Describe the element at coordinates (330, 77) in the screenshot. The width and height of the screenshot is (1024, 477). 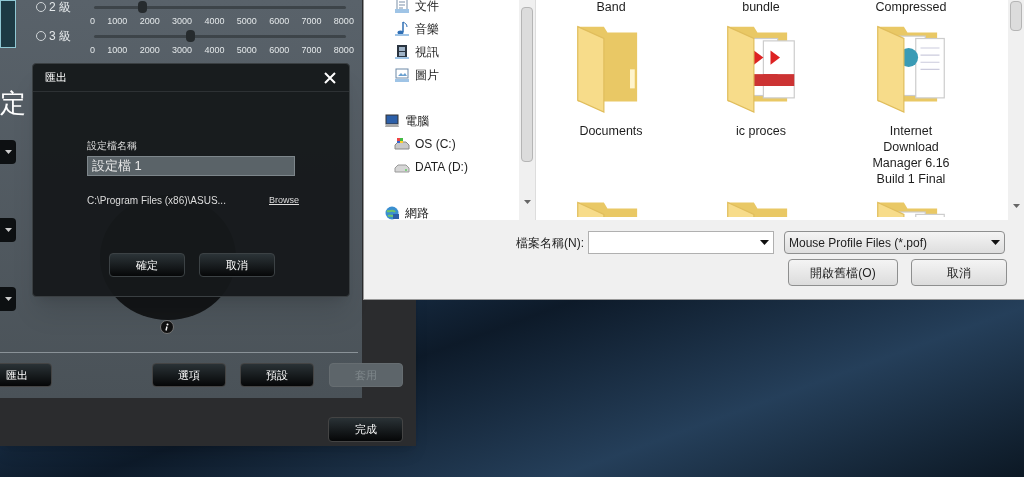
I see `close-icon` at that location.